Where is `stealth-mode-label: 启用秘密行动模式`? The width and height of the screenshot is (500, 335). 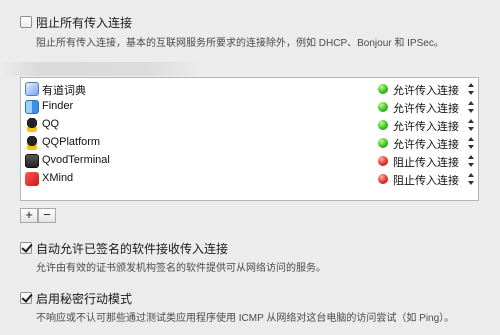
stealth-mode-label: 启用秘密行动模式 is located at coordinates (84, 299).